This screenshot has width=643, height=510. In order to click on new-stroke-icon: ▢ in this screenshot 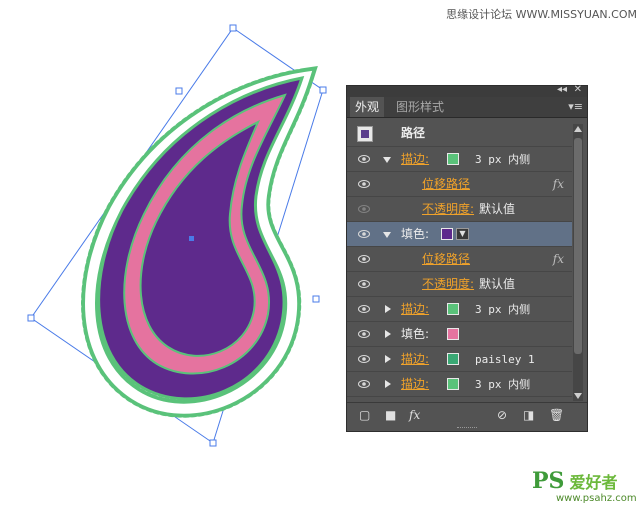, I will do `click(364, 415)`.